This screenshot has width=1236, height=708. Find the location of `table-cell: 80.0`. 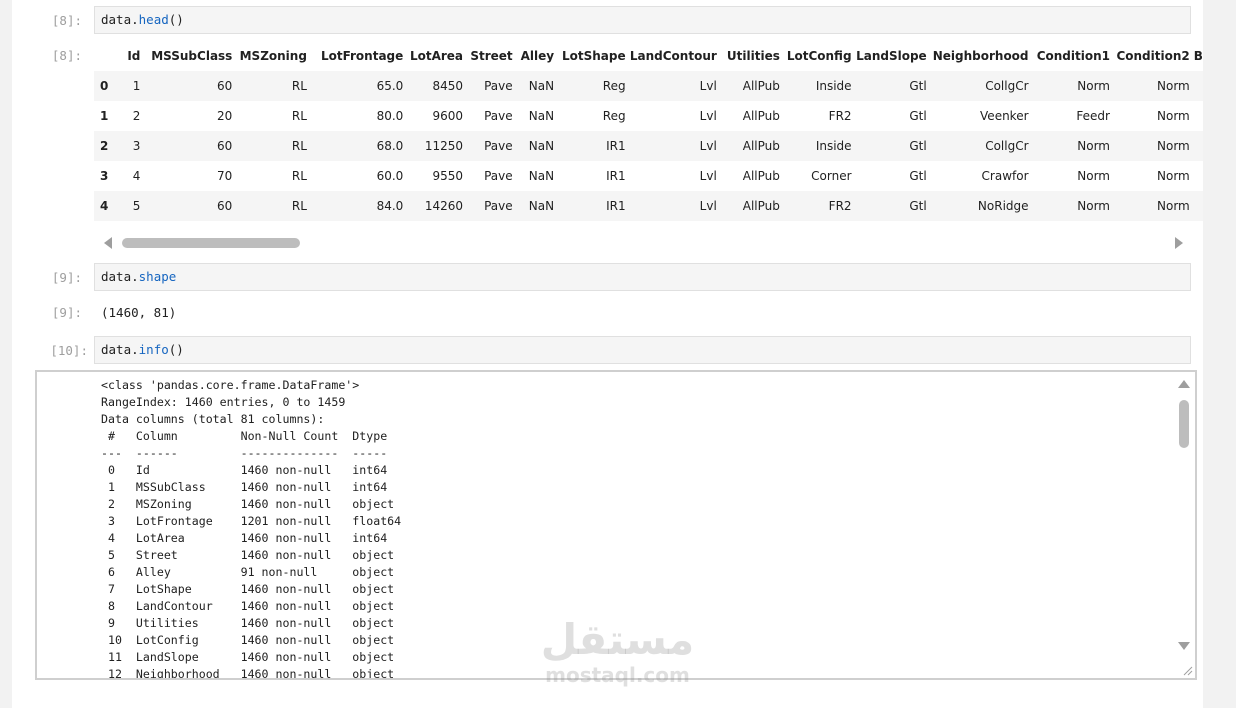

table-cell: 80.0 is located at coordinates (390, 116).